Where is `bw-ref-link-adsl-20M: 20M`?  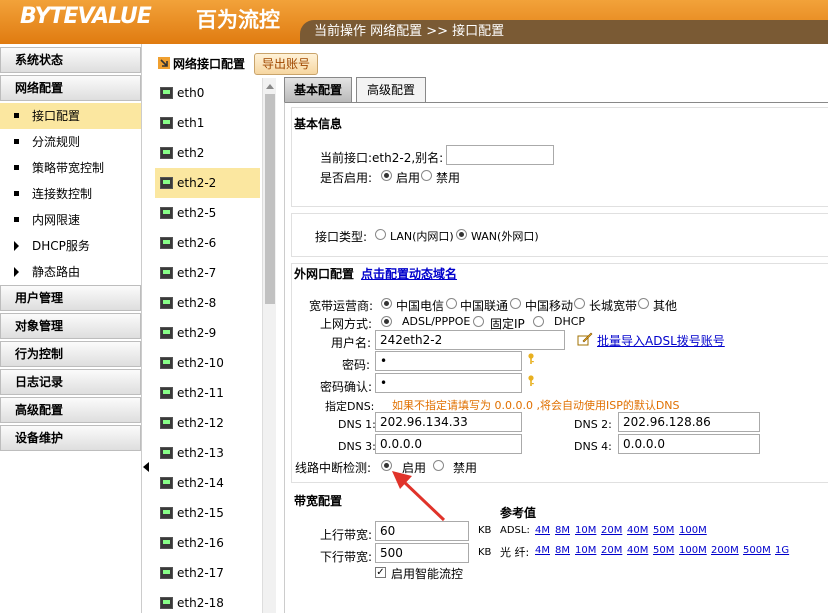
bw-ref-link-adsl-20M: 20M is located at coordinates (611, 530).